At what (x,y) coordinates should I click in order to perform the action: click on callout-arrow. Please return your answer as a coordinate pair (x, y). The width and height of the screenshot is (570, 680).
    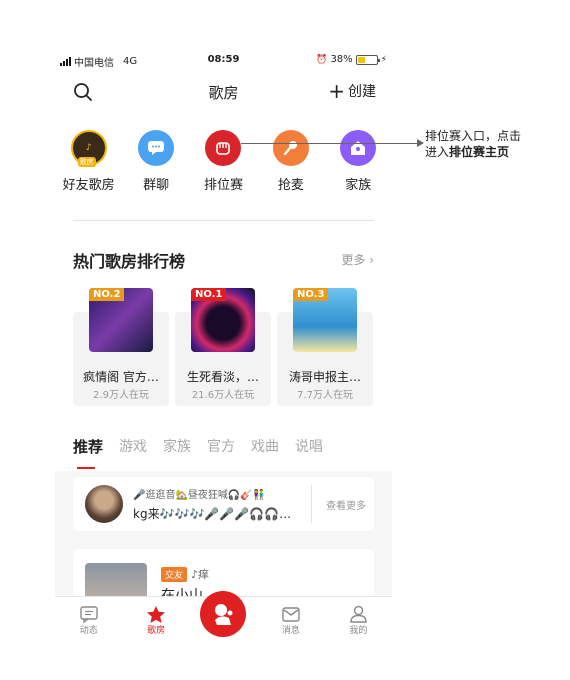
    Looking at the image, I should click on (420, 143).